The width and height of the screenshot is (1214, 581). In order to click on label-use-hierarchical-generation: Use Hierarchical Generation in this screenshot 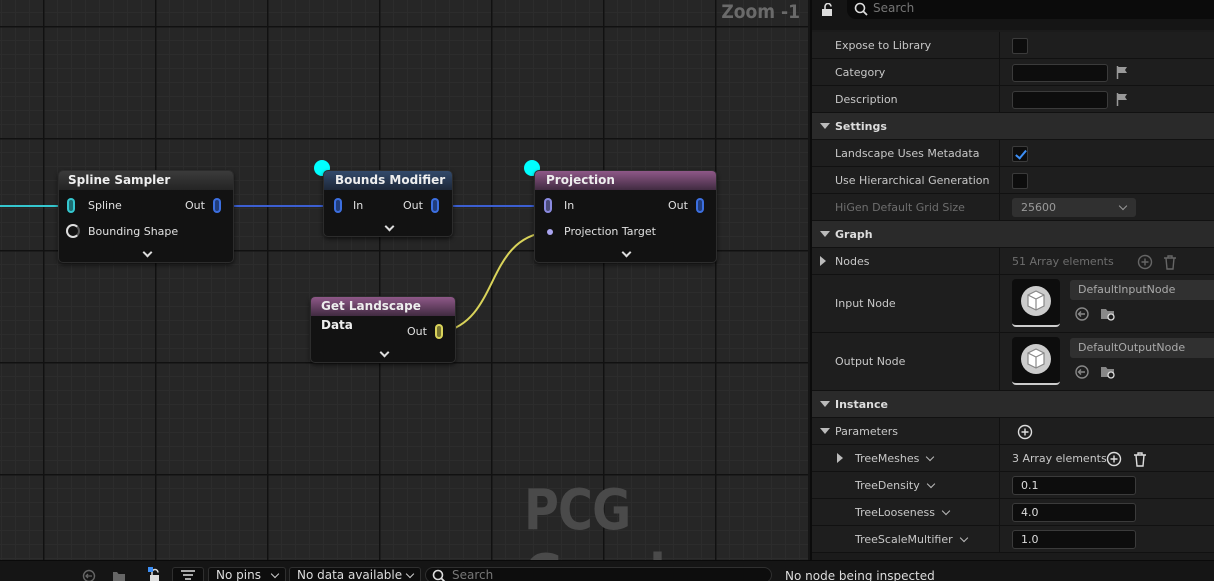, I will do `click(912, 180)`.